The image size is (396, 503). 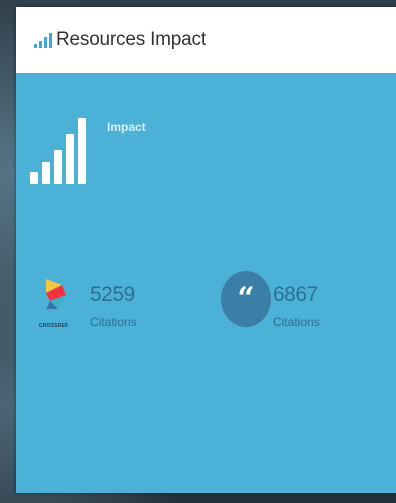 What do you see at coordinates (58, 151) in the screenshot?
I see `impact-signal-bars-icon` at bounding box center [58, 151].